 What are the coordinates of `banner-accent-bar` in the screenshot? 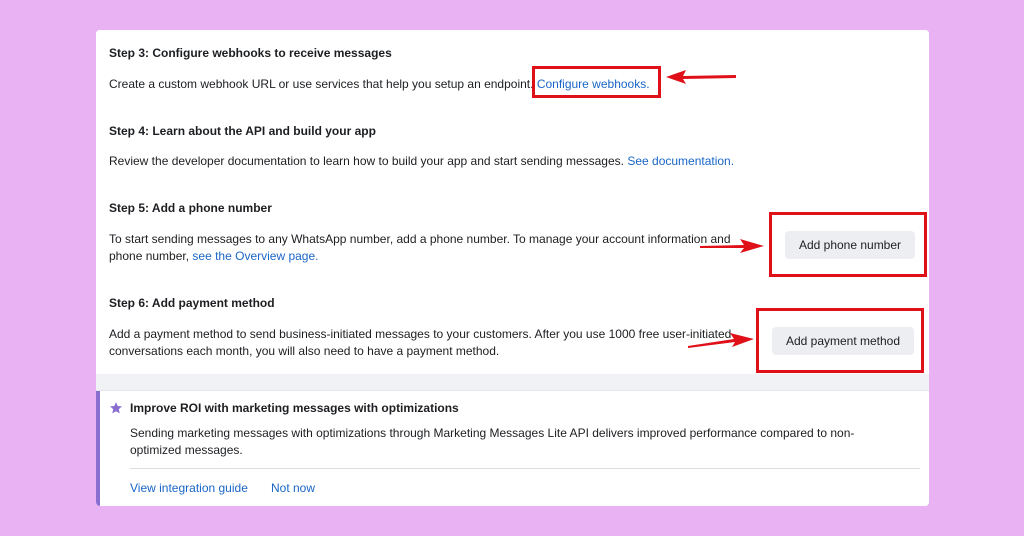 It's located at (98, 448).